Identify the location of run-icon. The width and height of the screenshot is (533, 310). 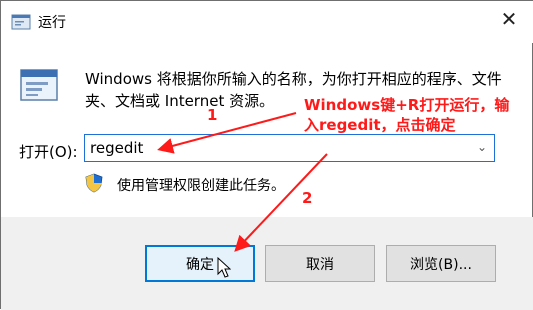
(21, 22).